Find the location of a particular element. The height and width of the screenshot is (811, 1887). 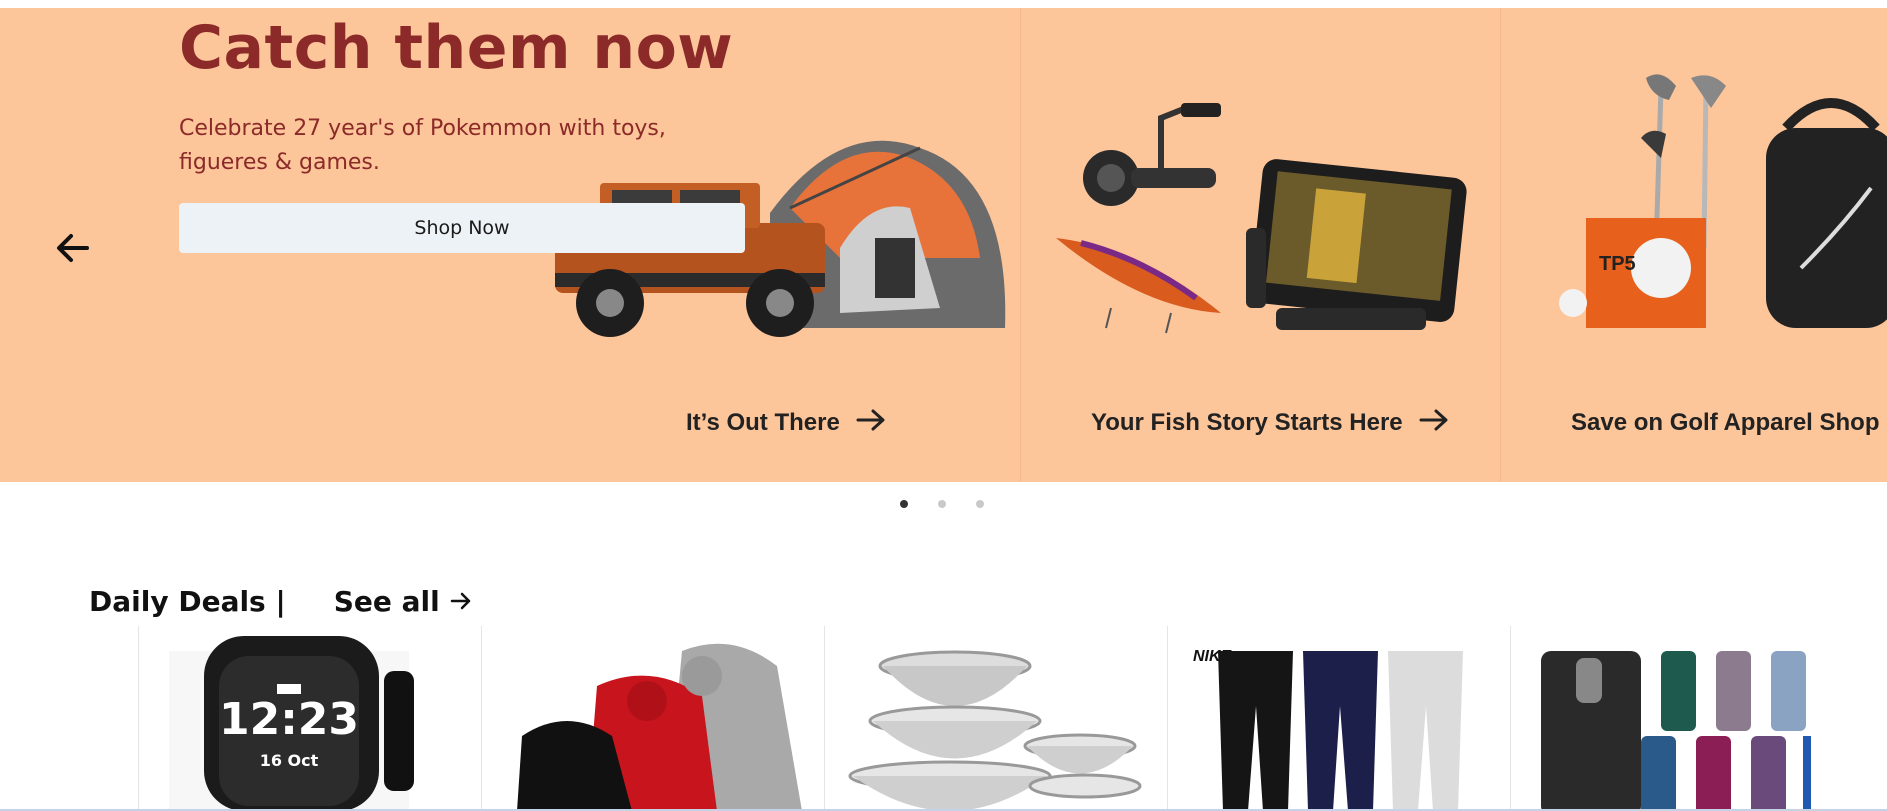

promo-panel-fishing: Your Fish Story Starts Here is located at coordinates (1260, 245).